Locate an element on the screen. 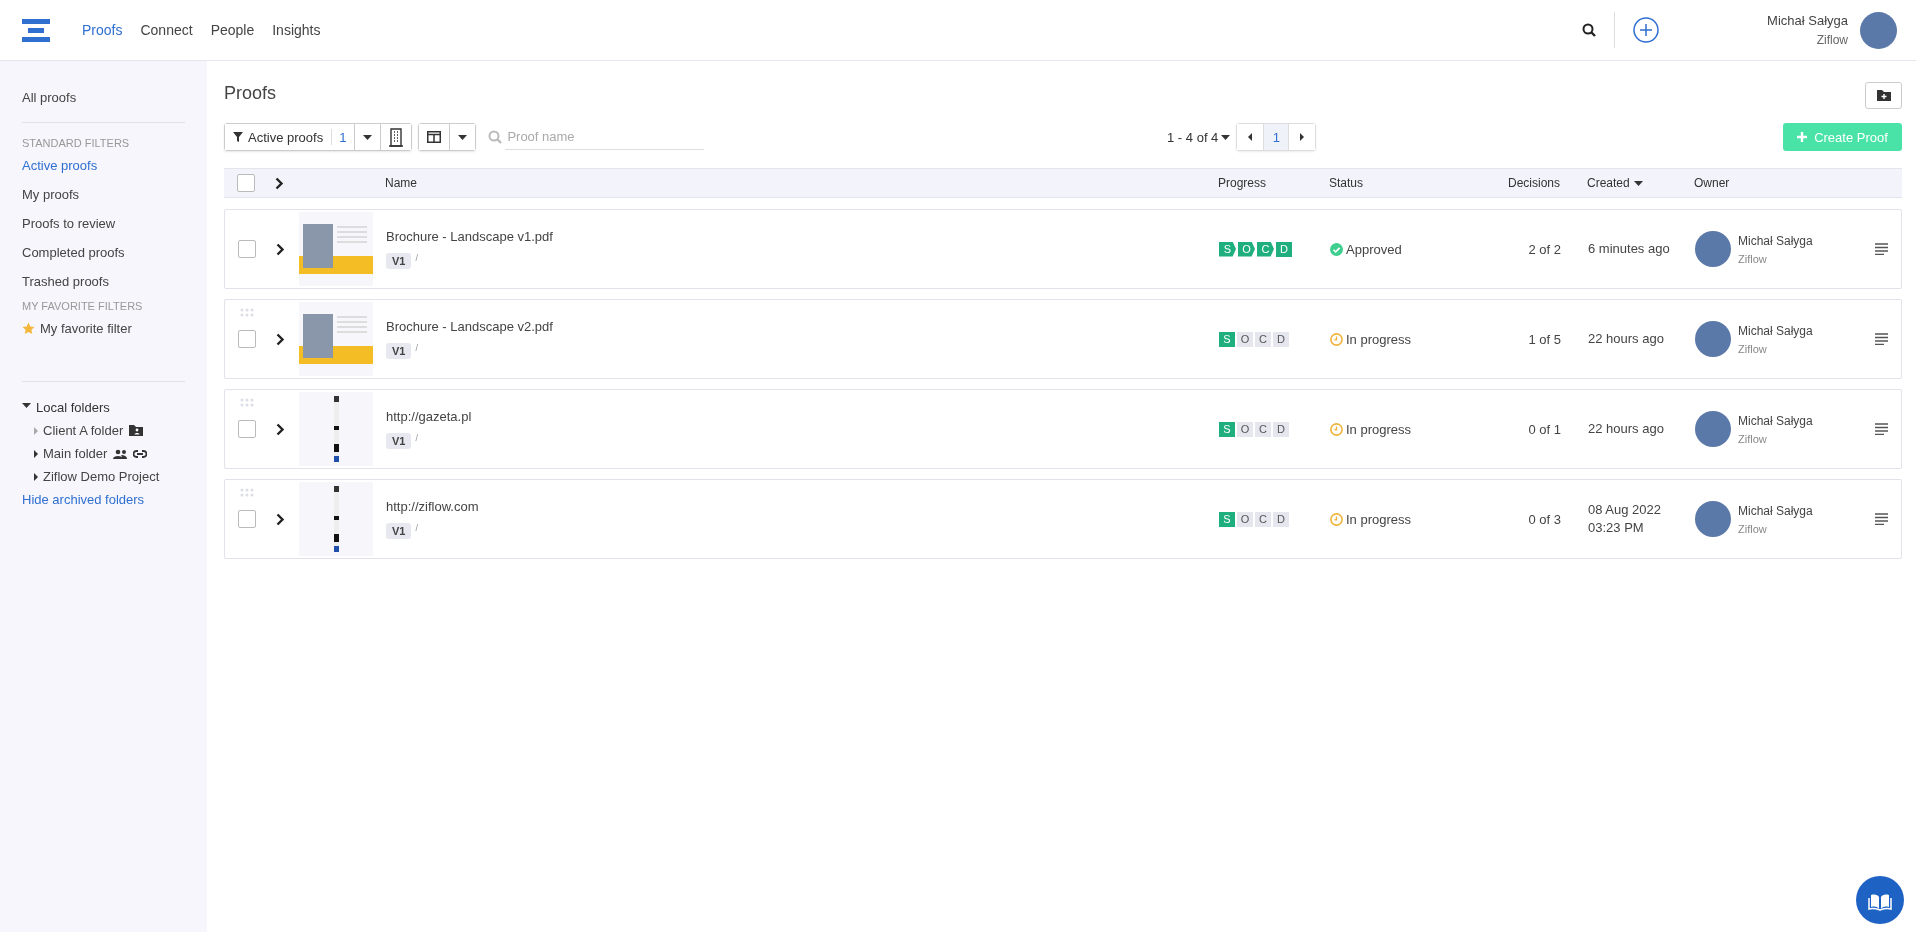 This screenshot has width=1916, height=932. organization-button is located at coordinates (396, 137).